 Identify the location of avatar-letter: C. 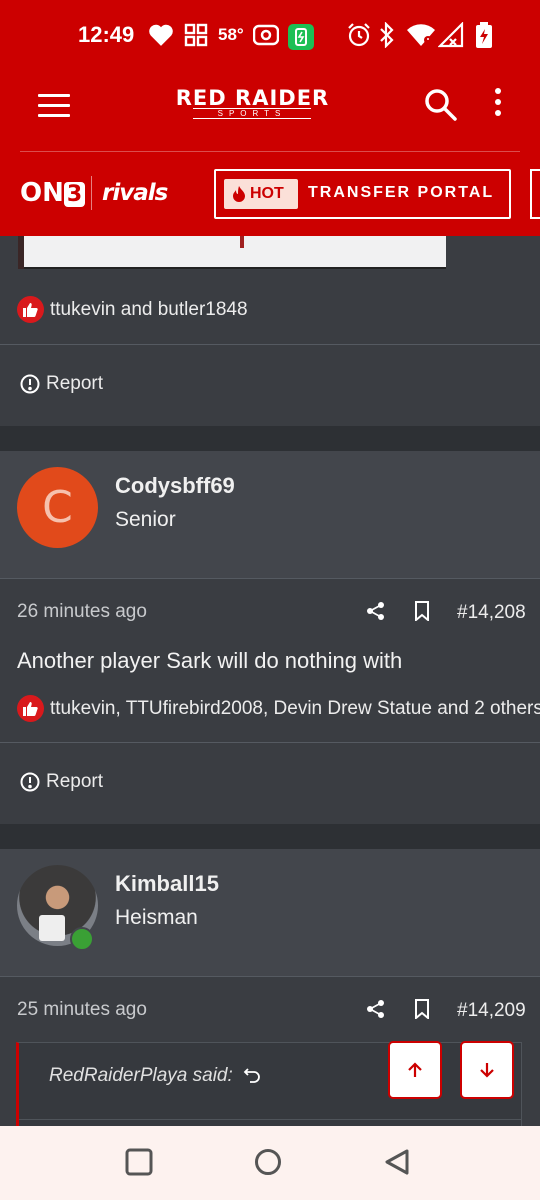
(57, 507).